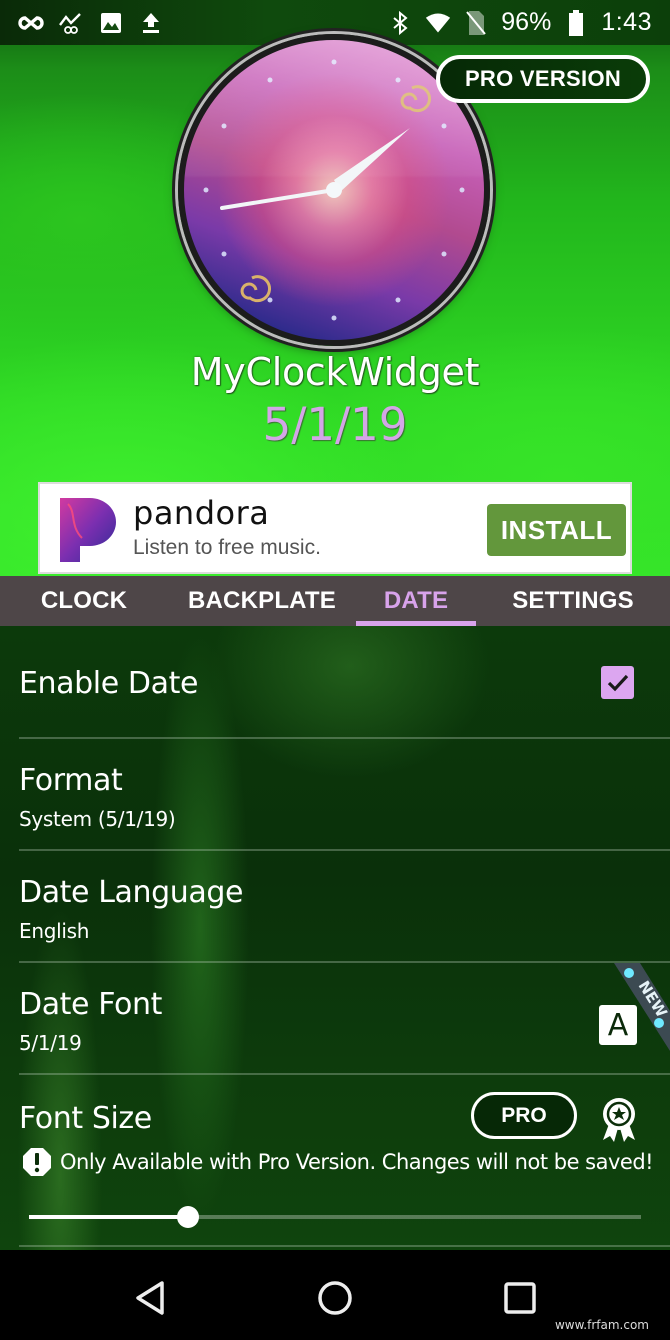 The width and height of the screenshot is (670, 1340). What do you see at coordinates (31, 23) in the screenshot?
I see `infinity-icon` at bounding box center [31, 23].